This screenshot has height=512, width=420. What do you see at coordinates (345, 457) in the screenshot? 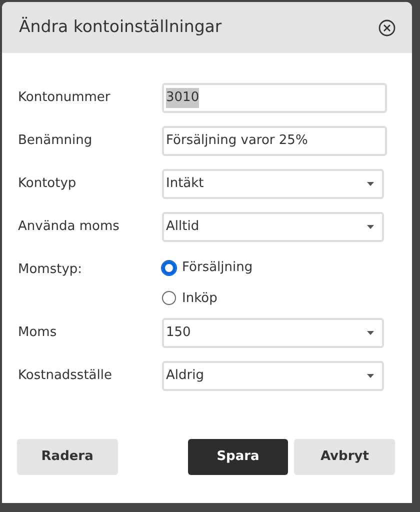
I see `dialog-button: Avbryt` at bounding box center [345, 457].